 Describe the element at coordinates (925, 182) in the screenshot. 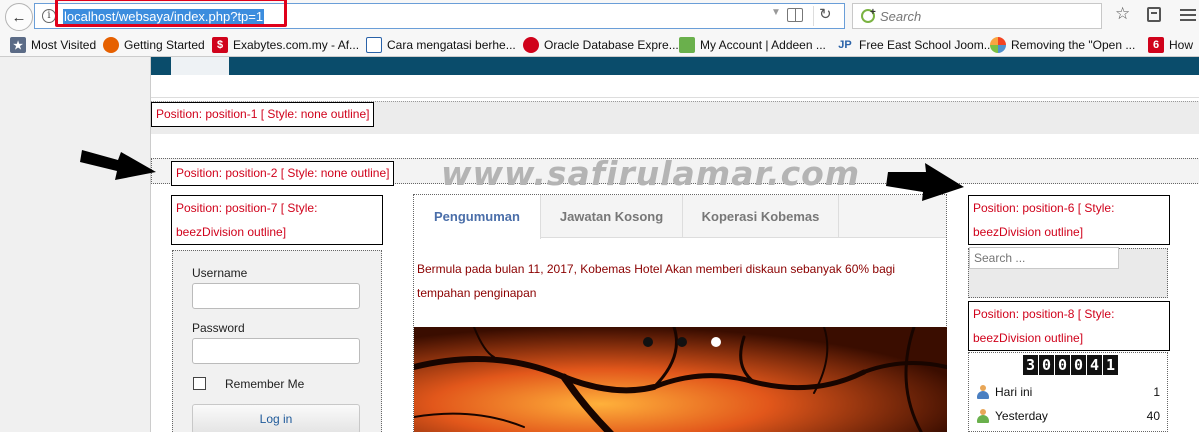

I see `arrow-right-icon` at that location.